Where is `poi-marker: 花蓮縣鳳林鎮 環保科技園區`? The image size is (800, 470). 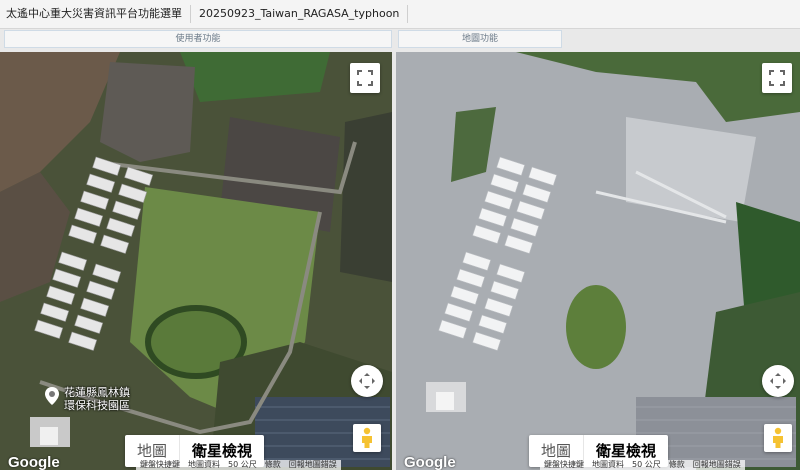
poi-marker: 花蓮縣鳳林鎮 環保科技園區 is located at coordinates (87, 399).